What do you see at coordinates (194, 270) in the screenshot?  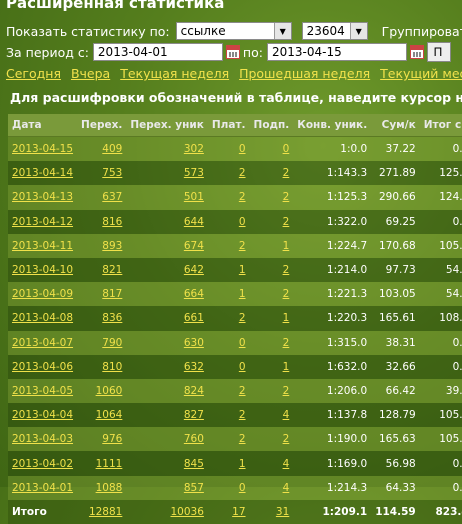 I see `table-cell-link: 642` at bounding box center [194, 270].